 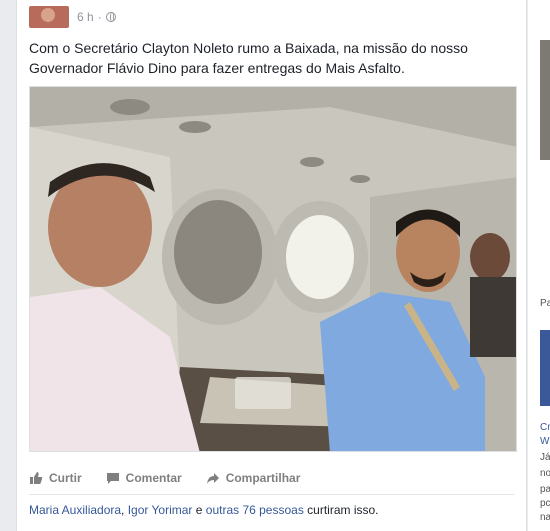 I want to click on comment-icon, so click(x=112, y=478).